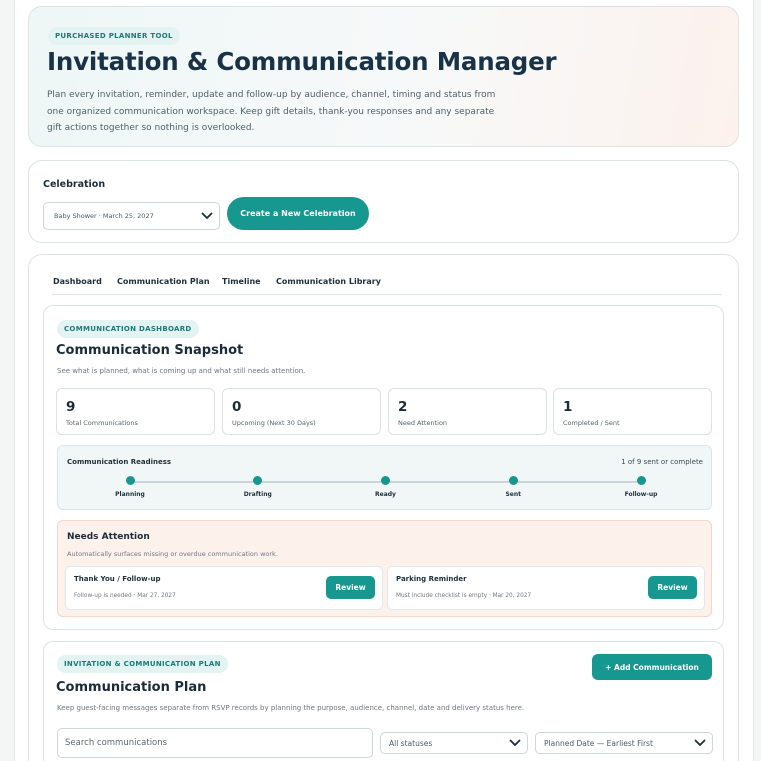  I want to click on sort-value: Planned Date — Earliest First, so click(598, 743).